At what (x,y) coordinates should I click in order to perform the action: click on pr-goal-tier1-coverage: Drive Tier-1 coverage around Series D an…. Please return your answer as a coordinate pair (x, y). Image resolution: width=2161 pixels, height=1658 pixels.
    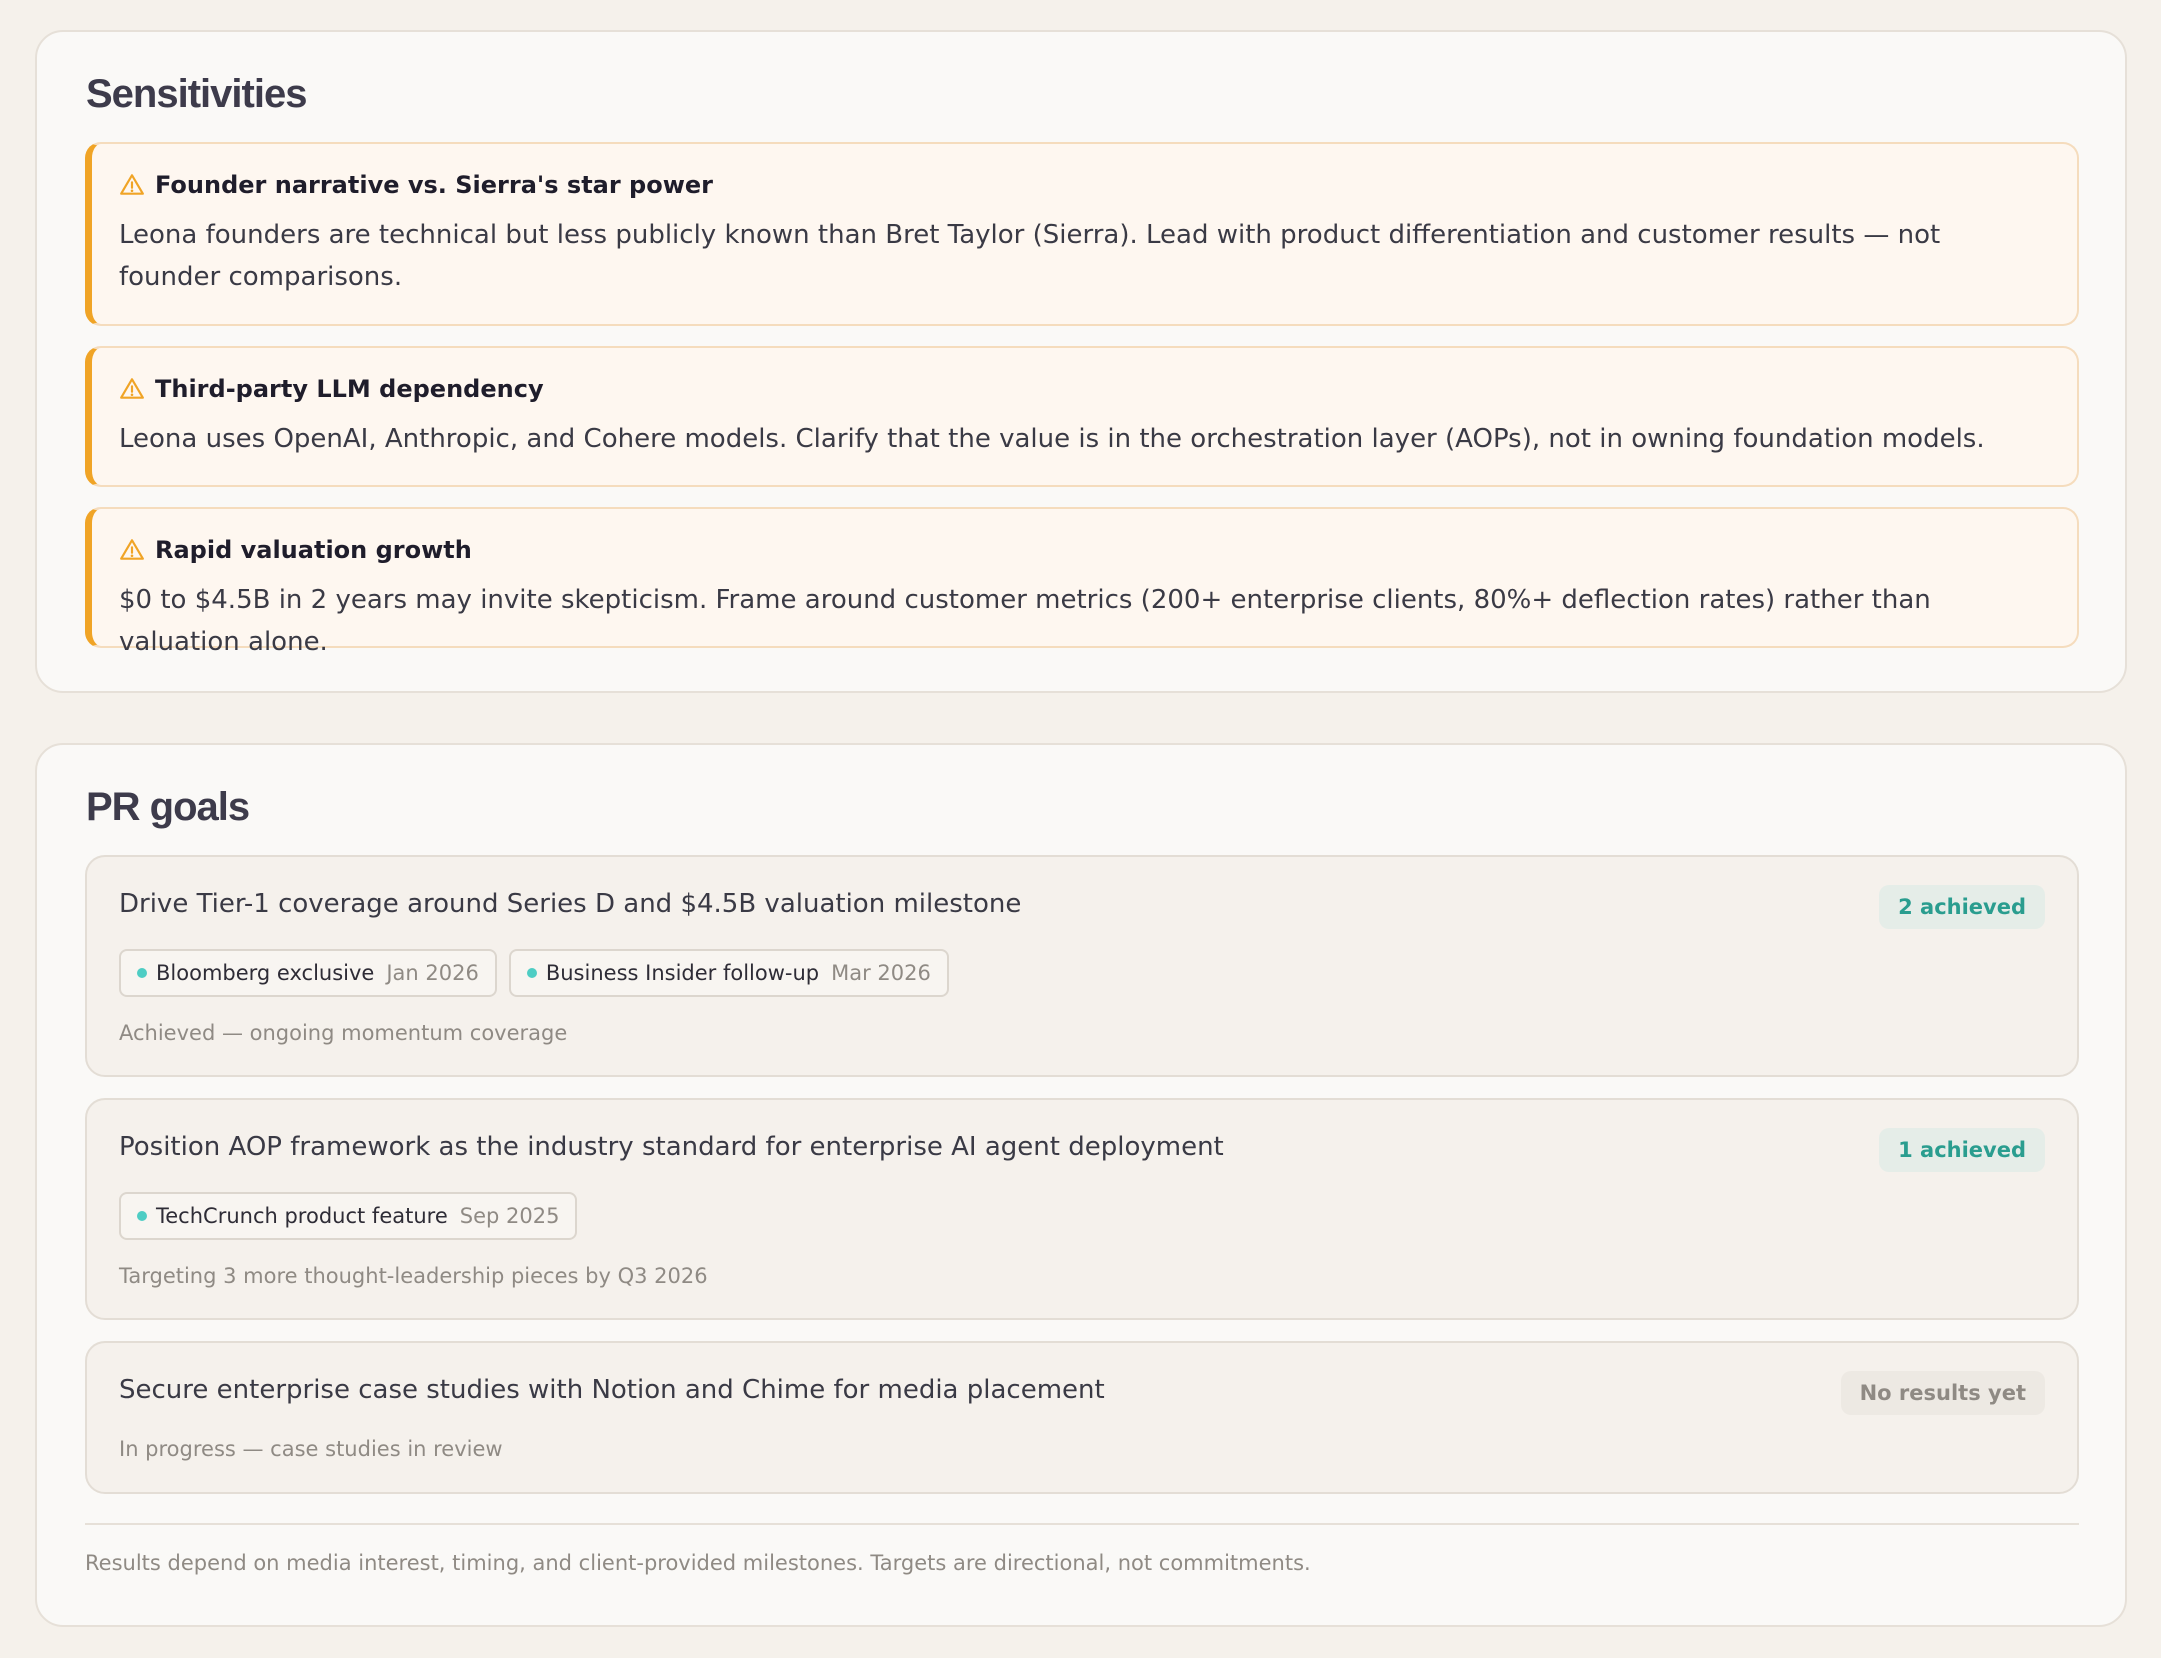
    Looking at the image, I should click on (1082, 966).